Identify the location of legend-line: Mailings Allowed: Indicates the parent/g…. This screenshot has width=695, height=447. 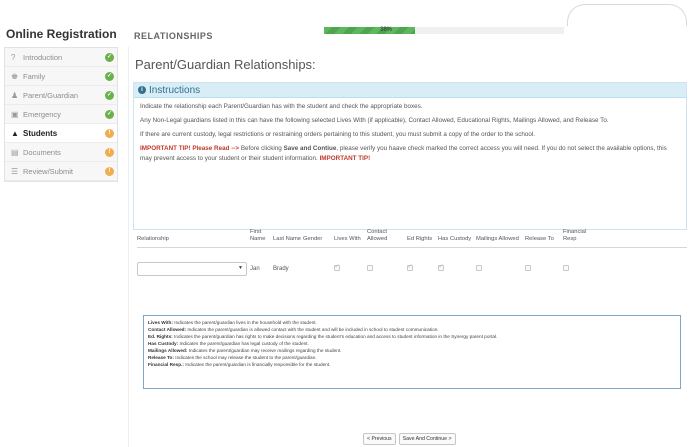
(412, 350).